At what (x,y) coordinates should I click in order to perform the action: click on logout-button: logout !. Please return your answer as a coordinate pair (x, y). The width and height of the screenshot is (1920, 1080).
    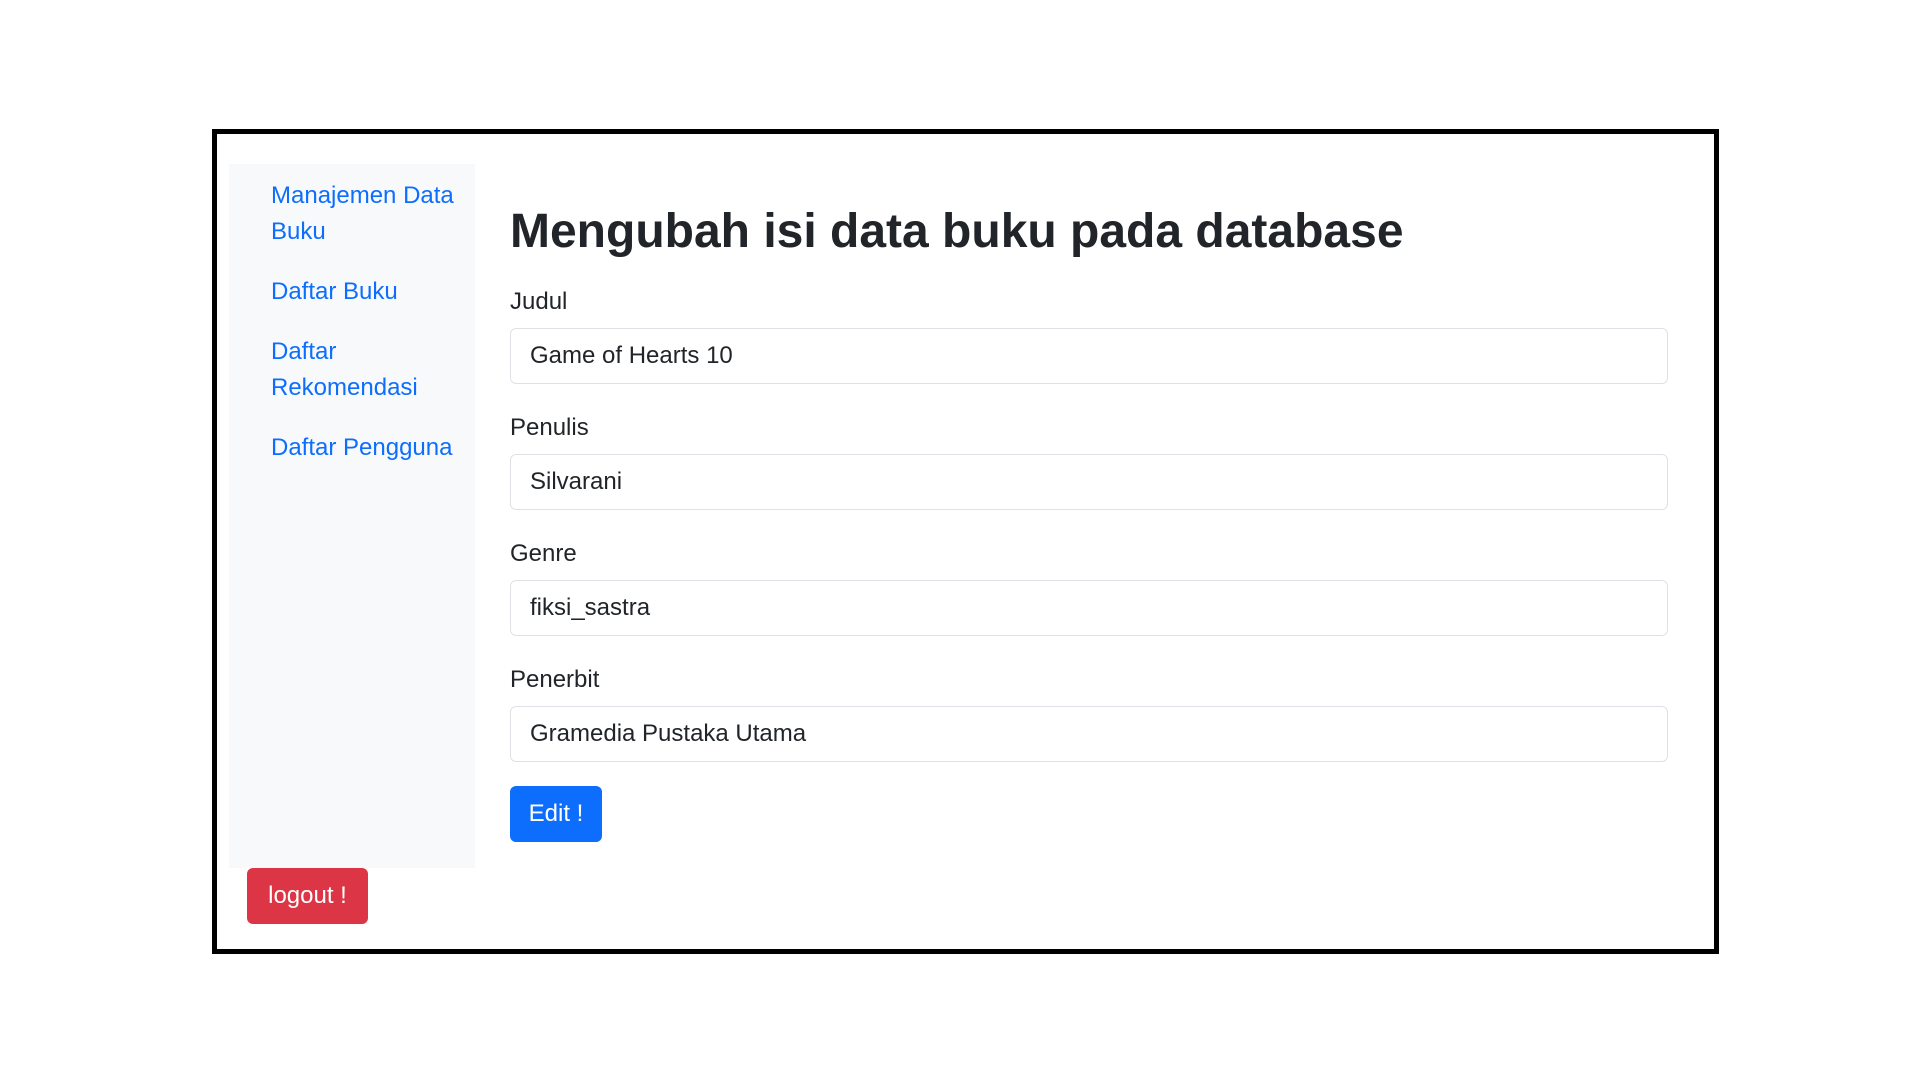
    Looking at the image, I should click on (307, 896).